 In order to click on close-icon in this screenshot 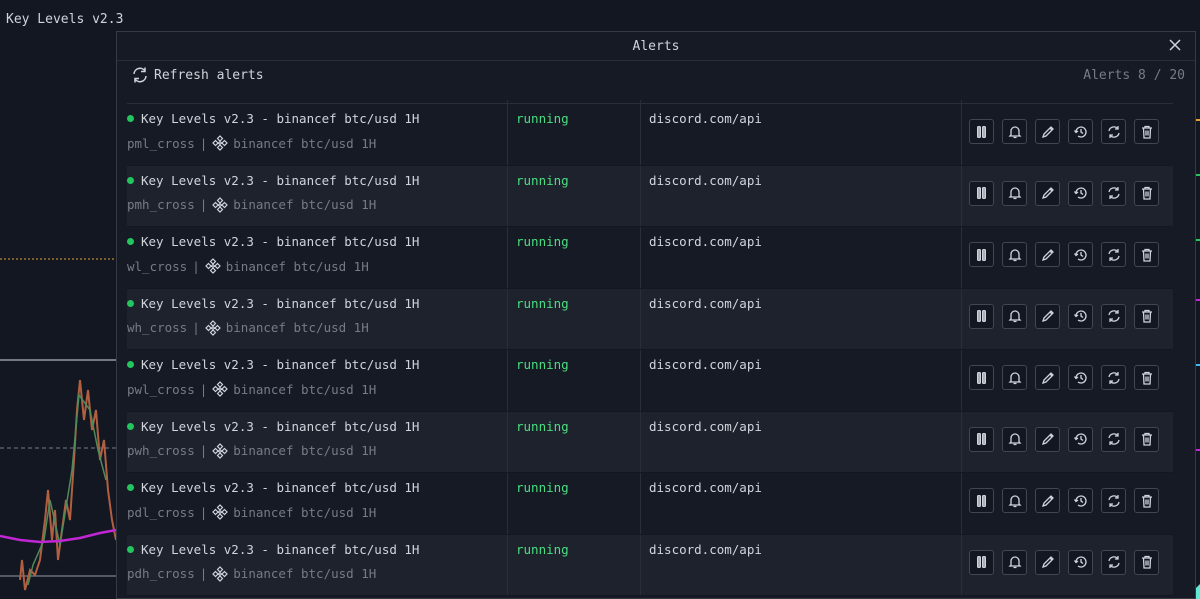, I will do `click(1175, 45)`.